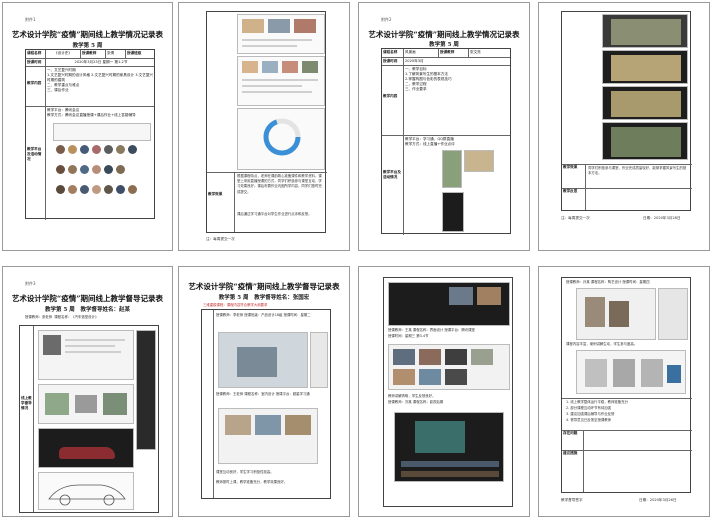  What do you see at coordinates (414, 61) in the screenshot?
I see `value-time: 2020年3月` at bounding box center [414, 61].